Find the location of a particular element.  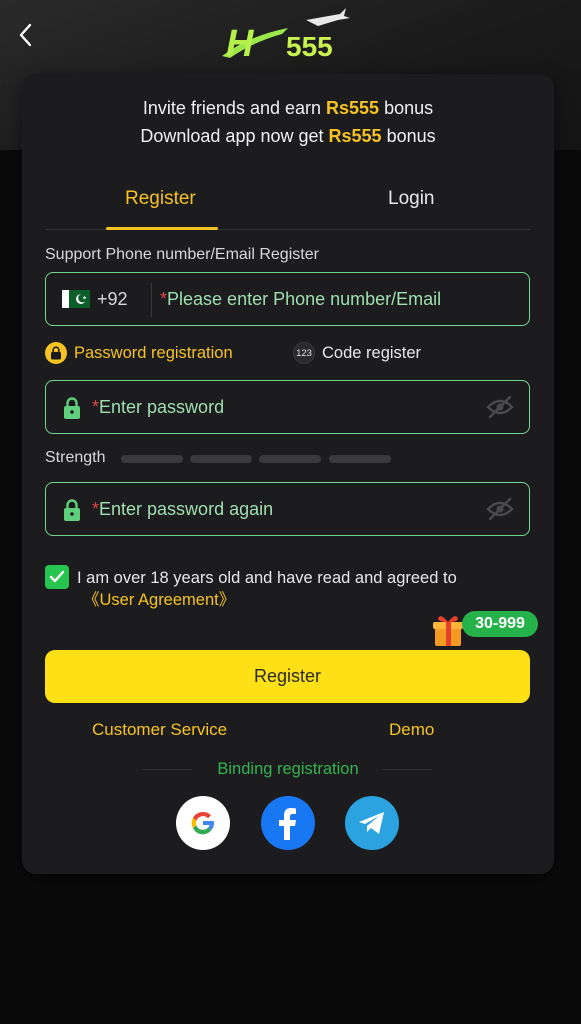

checkmark-icon is located at coordinates (57, 576).